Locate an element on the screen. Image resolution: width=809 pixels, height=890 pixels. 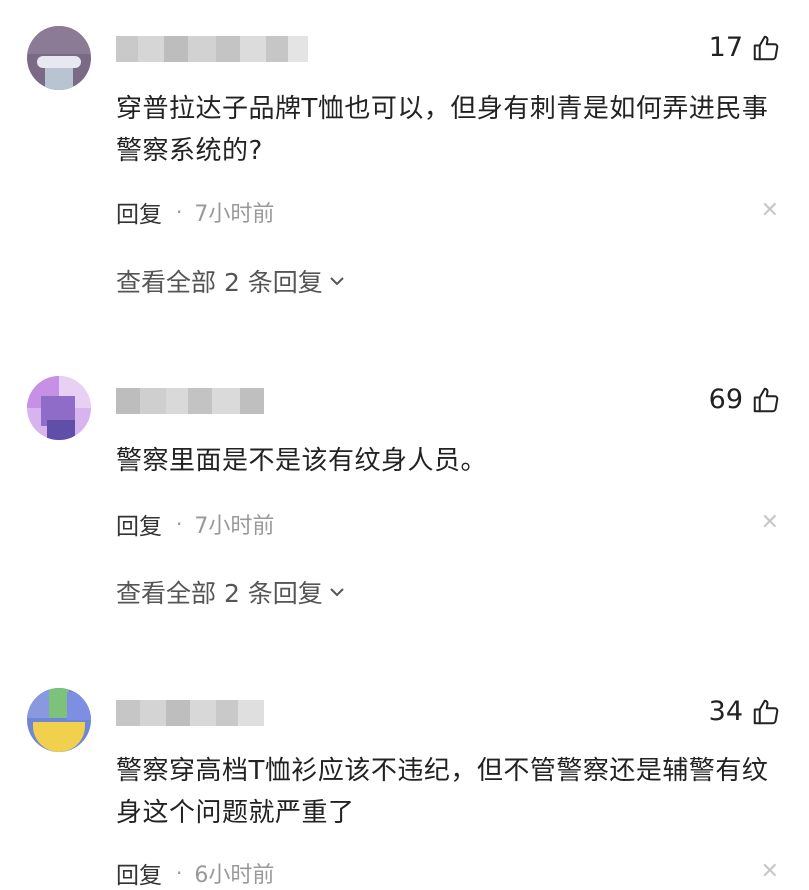
like-button: 34 is located at coordinates (745, 711).